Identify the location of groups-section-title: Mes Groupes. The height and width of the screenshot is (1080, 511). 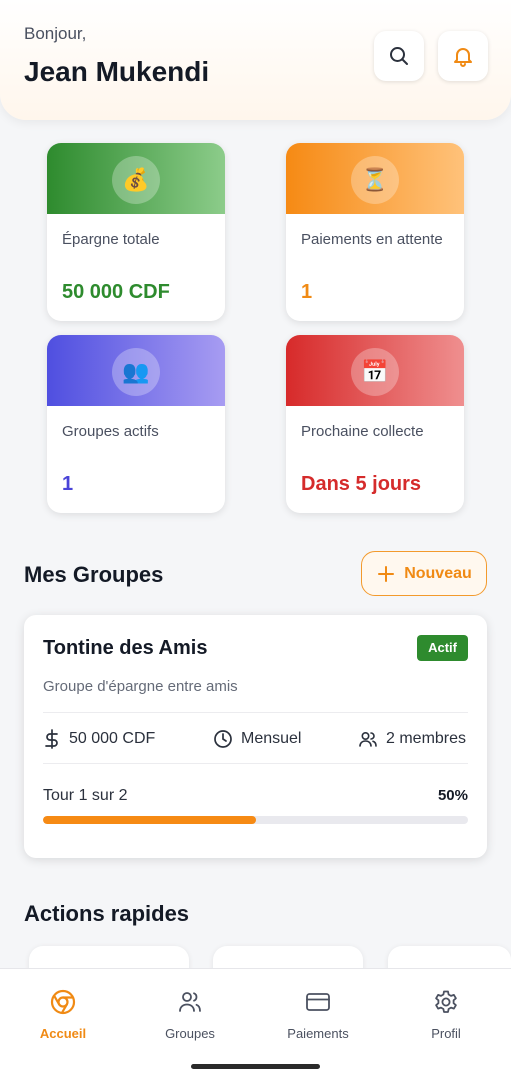
(94, 574).